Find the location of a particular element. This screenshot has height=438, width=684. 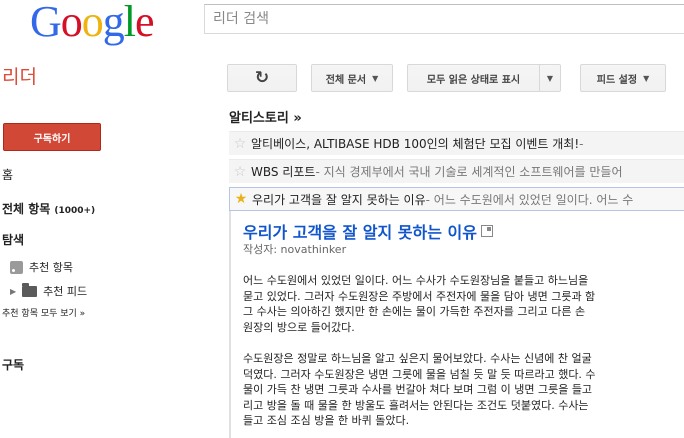

sidebar-section-subscriptions: 구독 is located at coordinates (13, 364).